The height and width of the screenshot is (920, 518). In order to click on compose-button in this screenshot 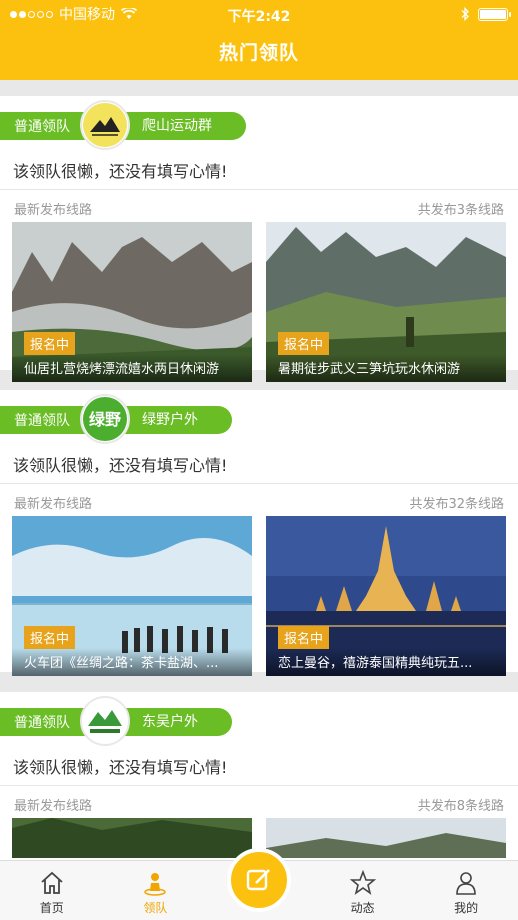, I will do `click(259, 880)`.